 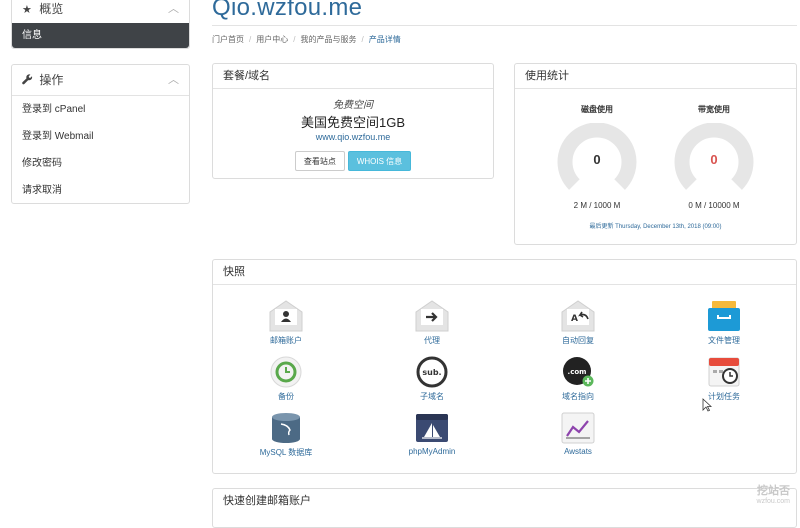 What do you see at coordinates (504, 501) in the screenshot?
I see `quick-create-email-heading: 快速创建邮箱账户` at bounding box center [504, 501].